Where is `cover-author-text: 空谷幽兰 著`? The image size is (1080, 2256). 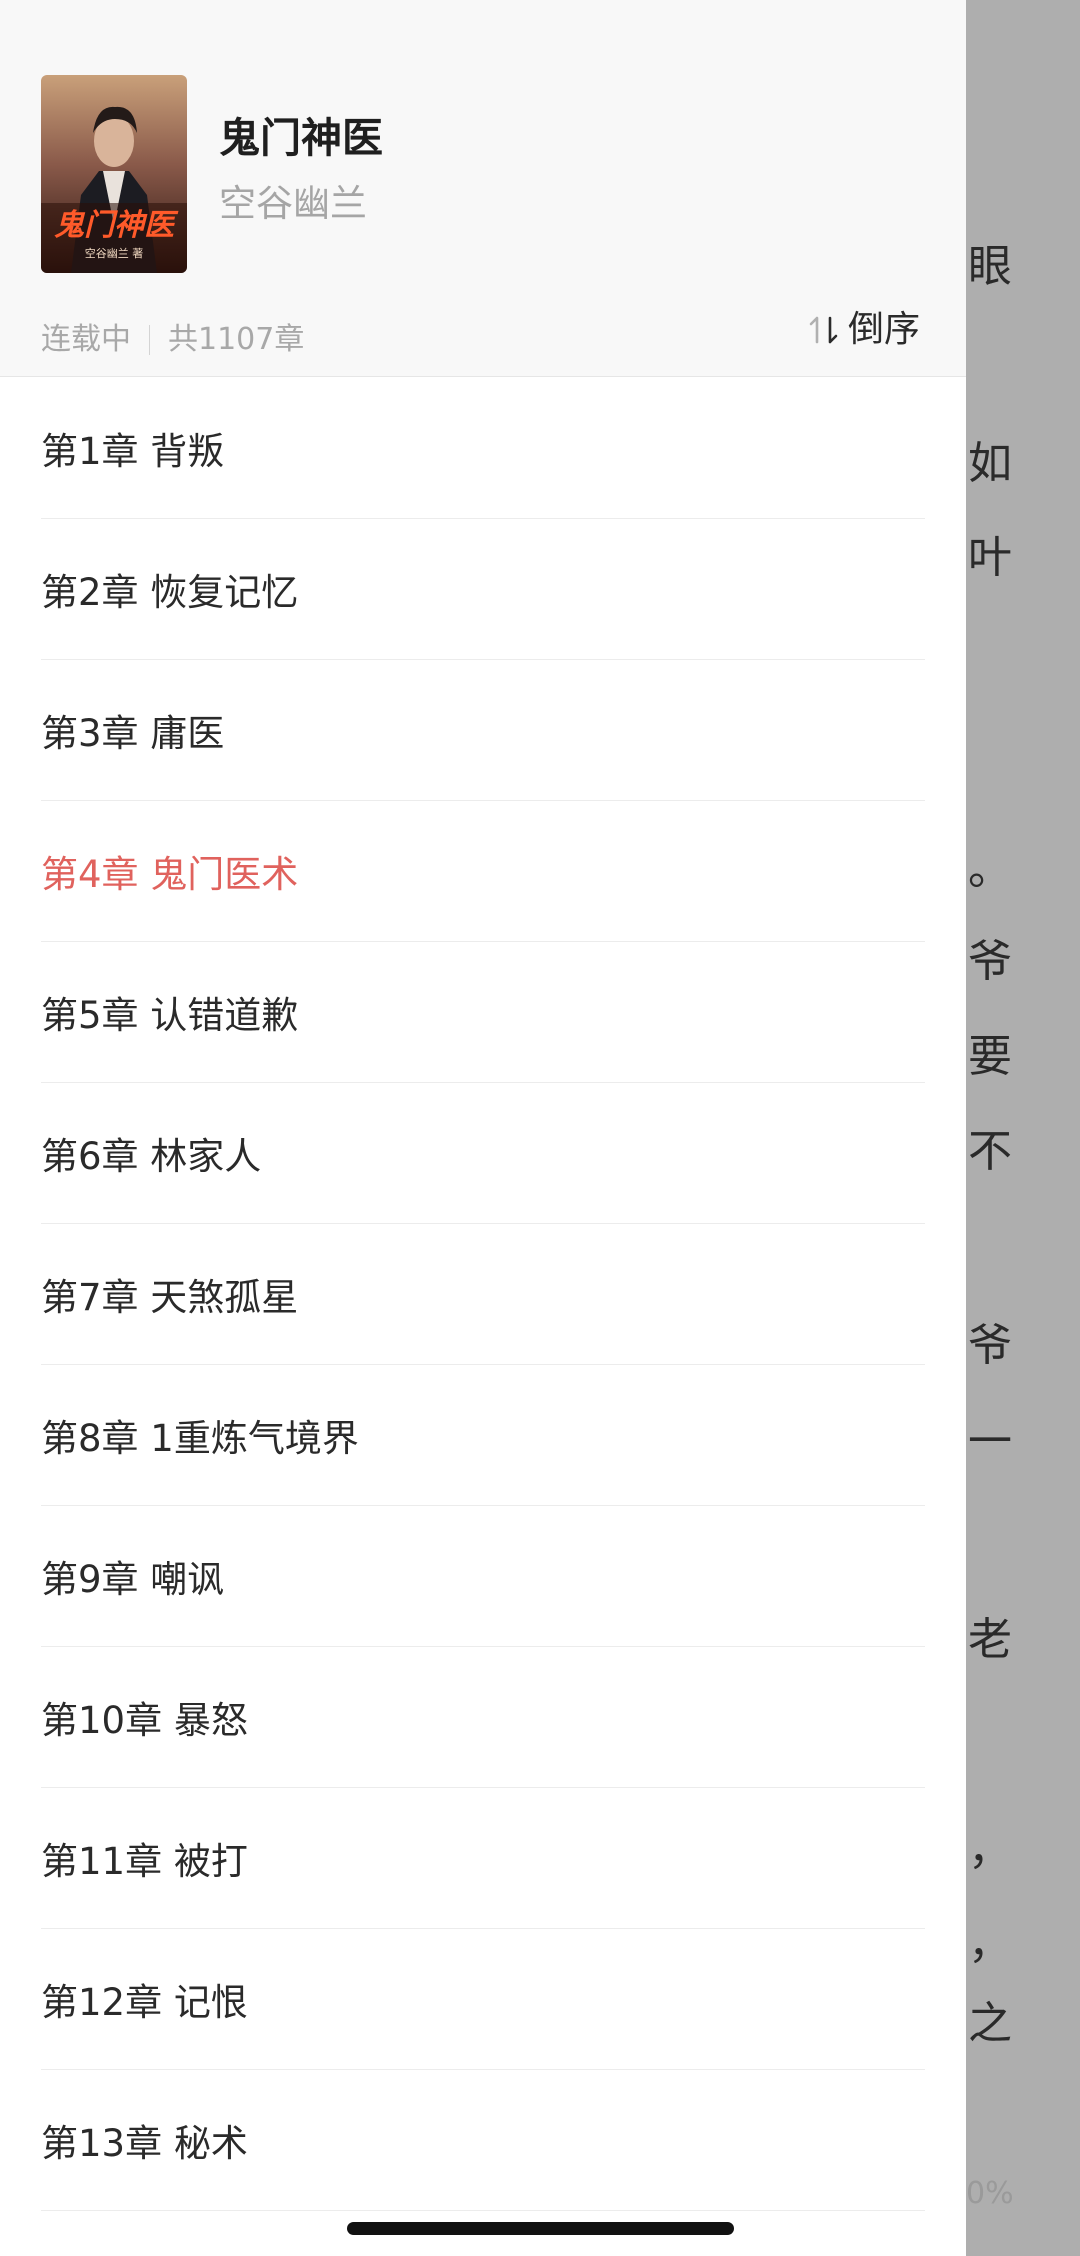 cover-author-text: 空谷幽兰 著 is located at coordinates (114, 253).